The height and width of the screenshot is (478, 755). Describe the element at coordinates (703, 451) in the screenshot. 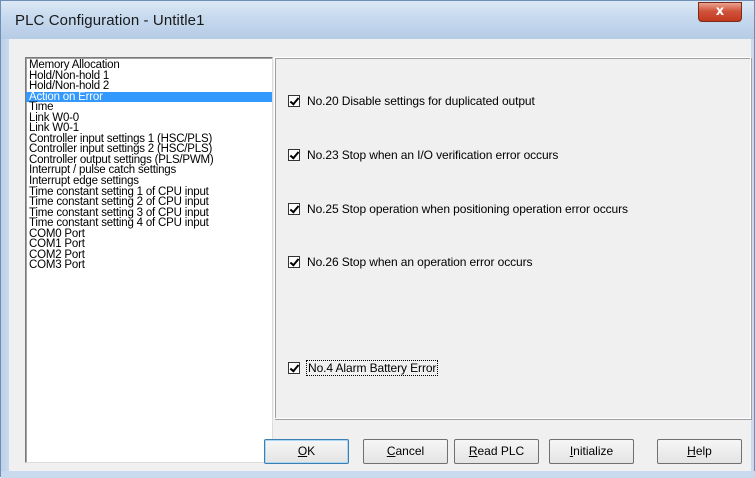

I see `help-button-label: elp` at that location.